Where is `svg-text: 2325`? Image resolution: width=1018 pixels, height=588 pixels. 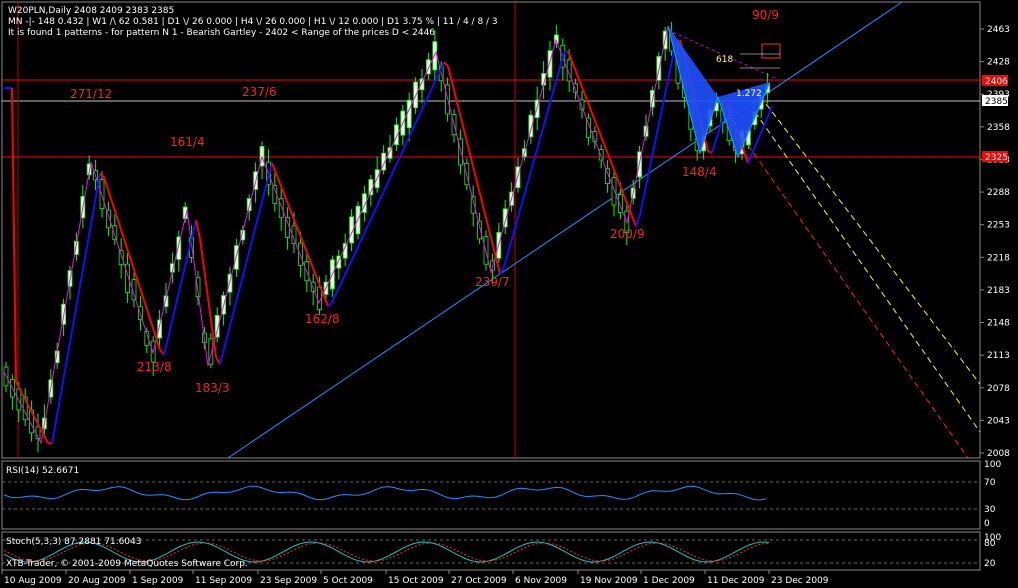 svg-text: 2325 is located at coordinates (996, 158).